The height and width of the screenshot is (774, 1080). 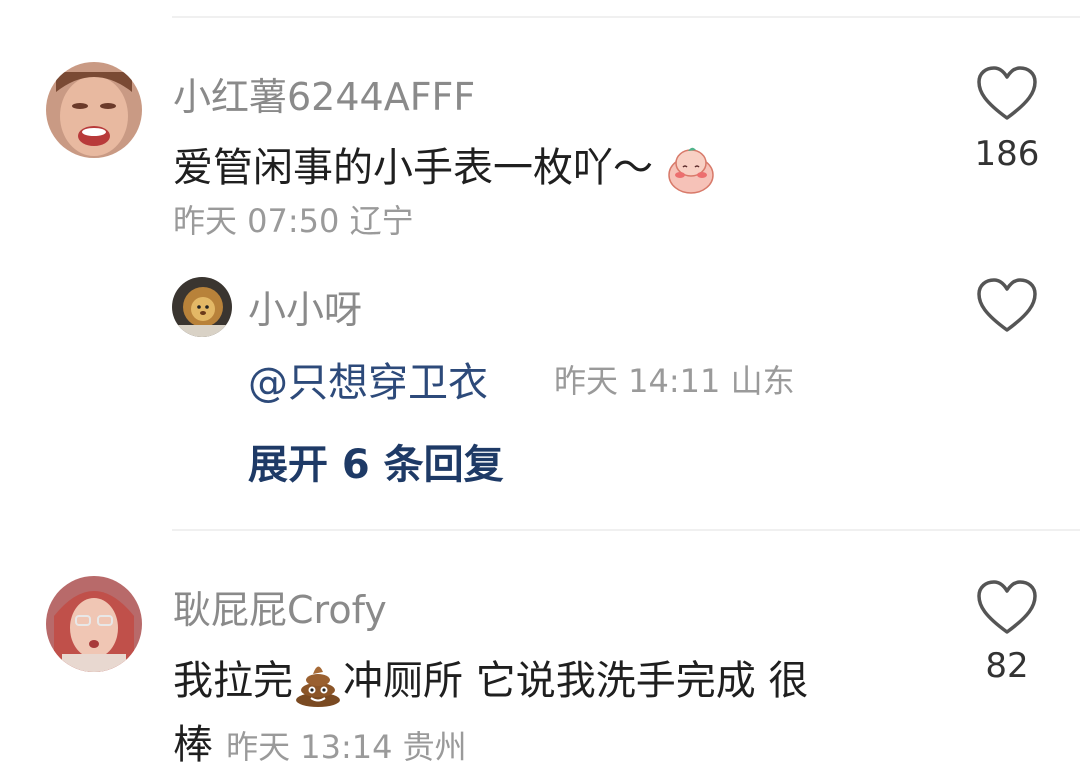 I want to click on comment-meta: 昨天 13:14 贵州, so click(x=346, y=747).